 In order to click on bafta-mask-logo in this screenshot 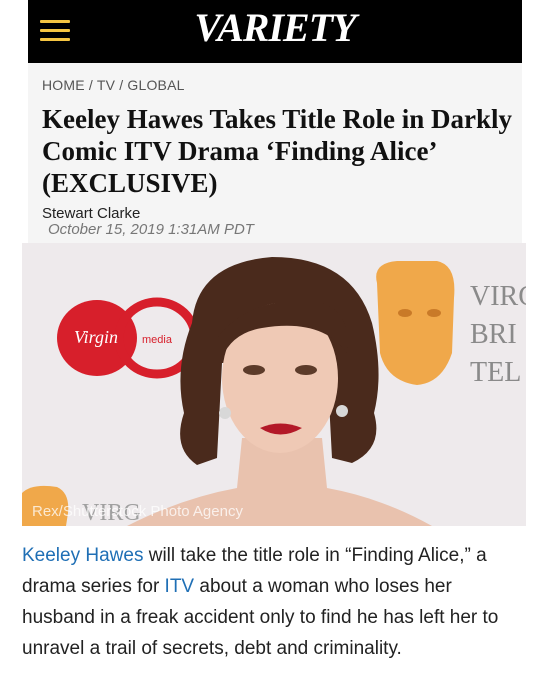, I will do `click(415, 323)`.